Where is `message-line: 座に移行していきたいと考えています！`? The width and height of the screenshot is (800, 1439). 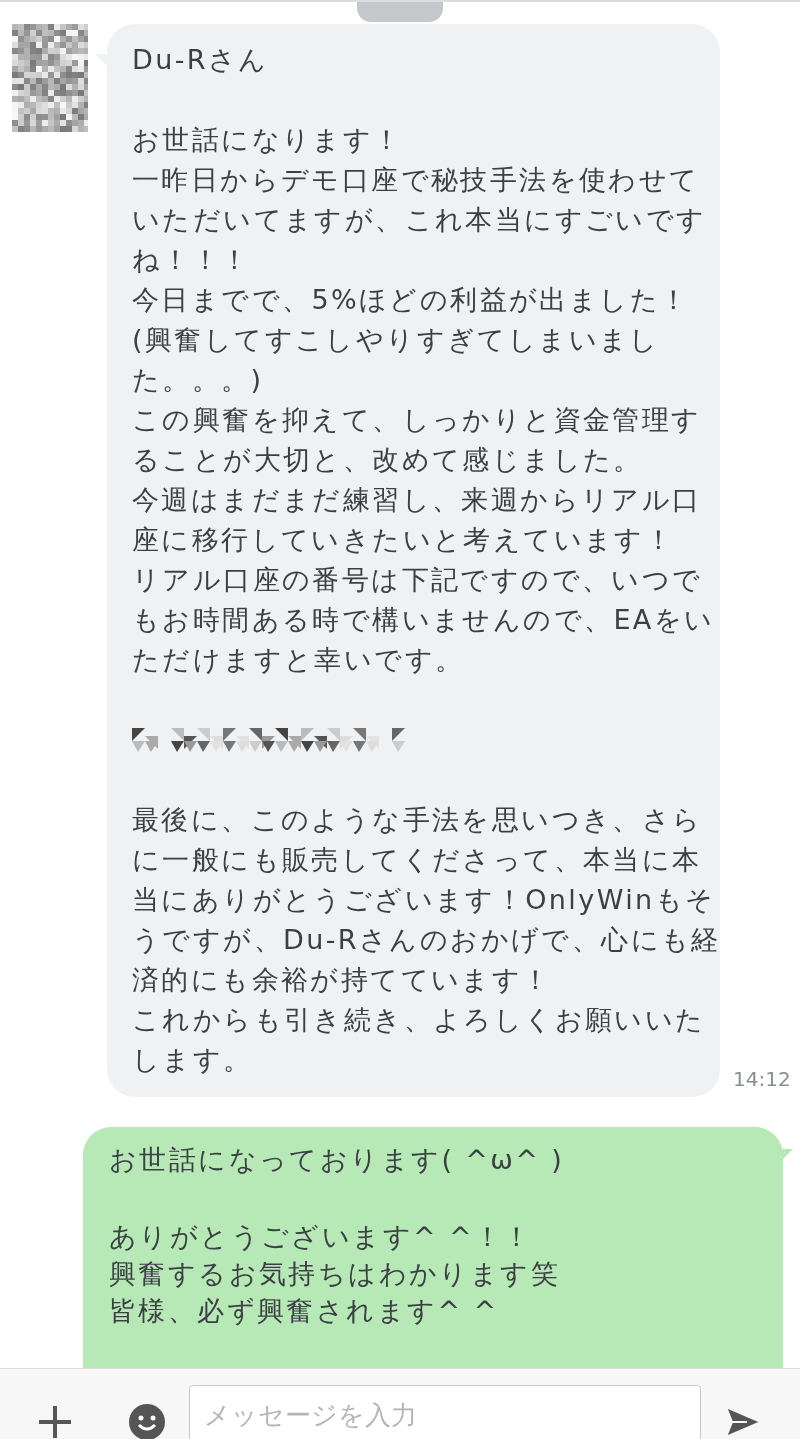
message-line: 座に移行していきたいと考えています！ is located at coordinates (403, 540).